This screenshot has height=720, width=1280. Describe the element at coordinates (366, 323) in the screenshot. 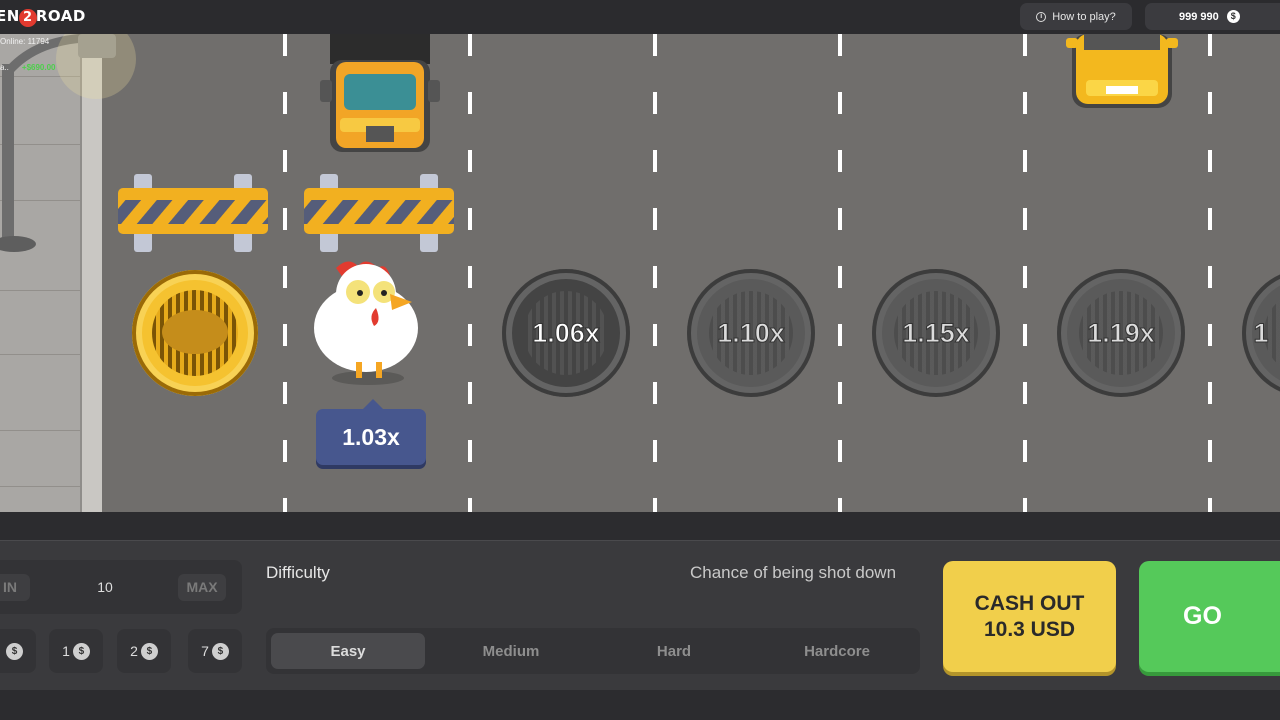

I see `chicken-icon` at that location.